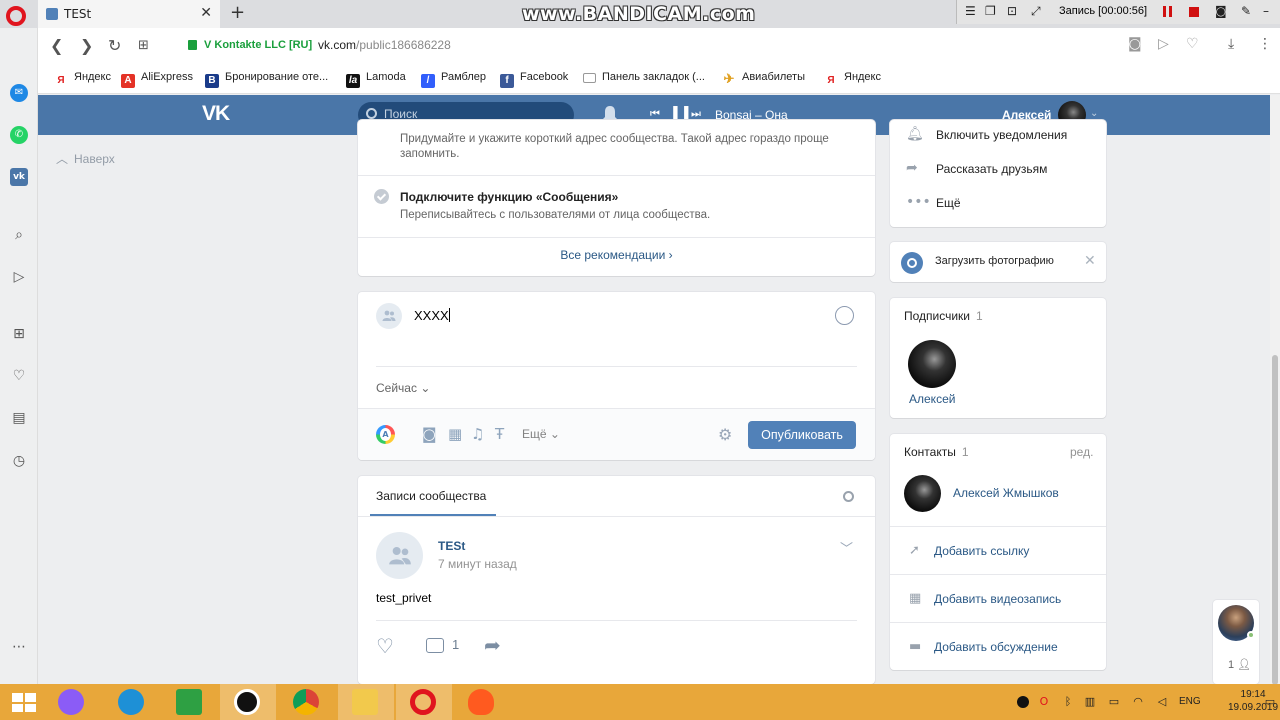 The height and width of the screenshot is (720, 1280). What do you see at coordinates (399, 555) in the screenshot?
I see `post-author-avatar` at bounding box center [399, 555].